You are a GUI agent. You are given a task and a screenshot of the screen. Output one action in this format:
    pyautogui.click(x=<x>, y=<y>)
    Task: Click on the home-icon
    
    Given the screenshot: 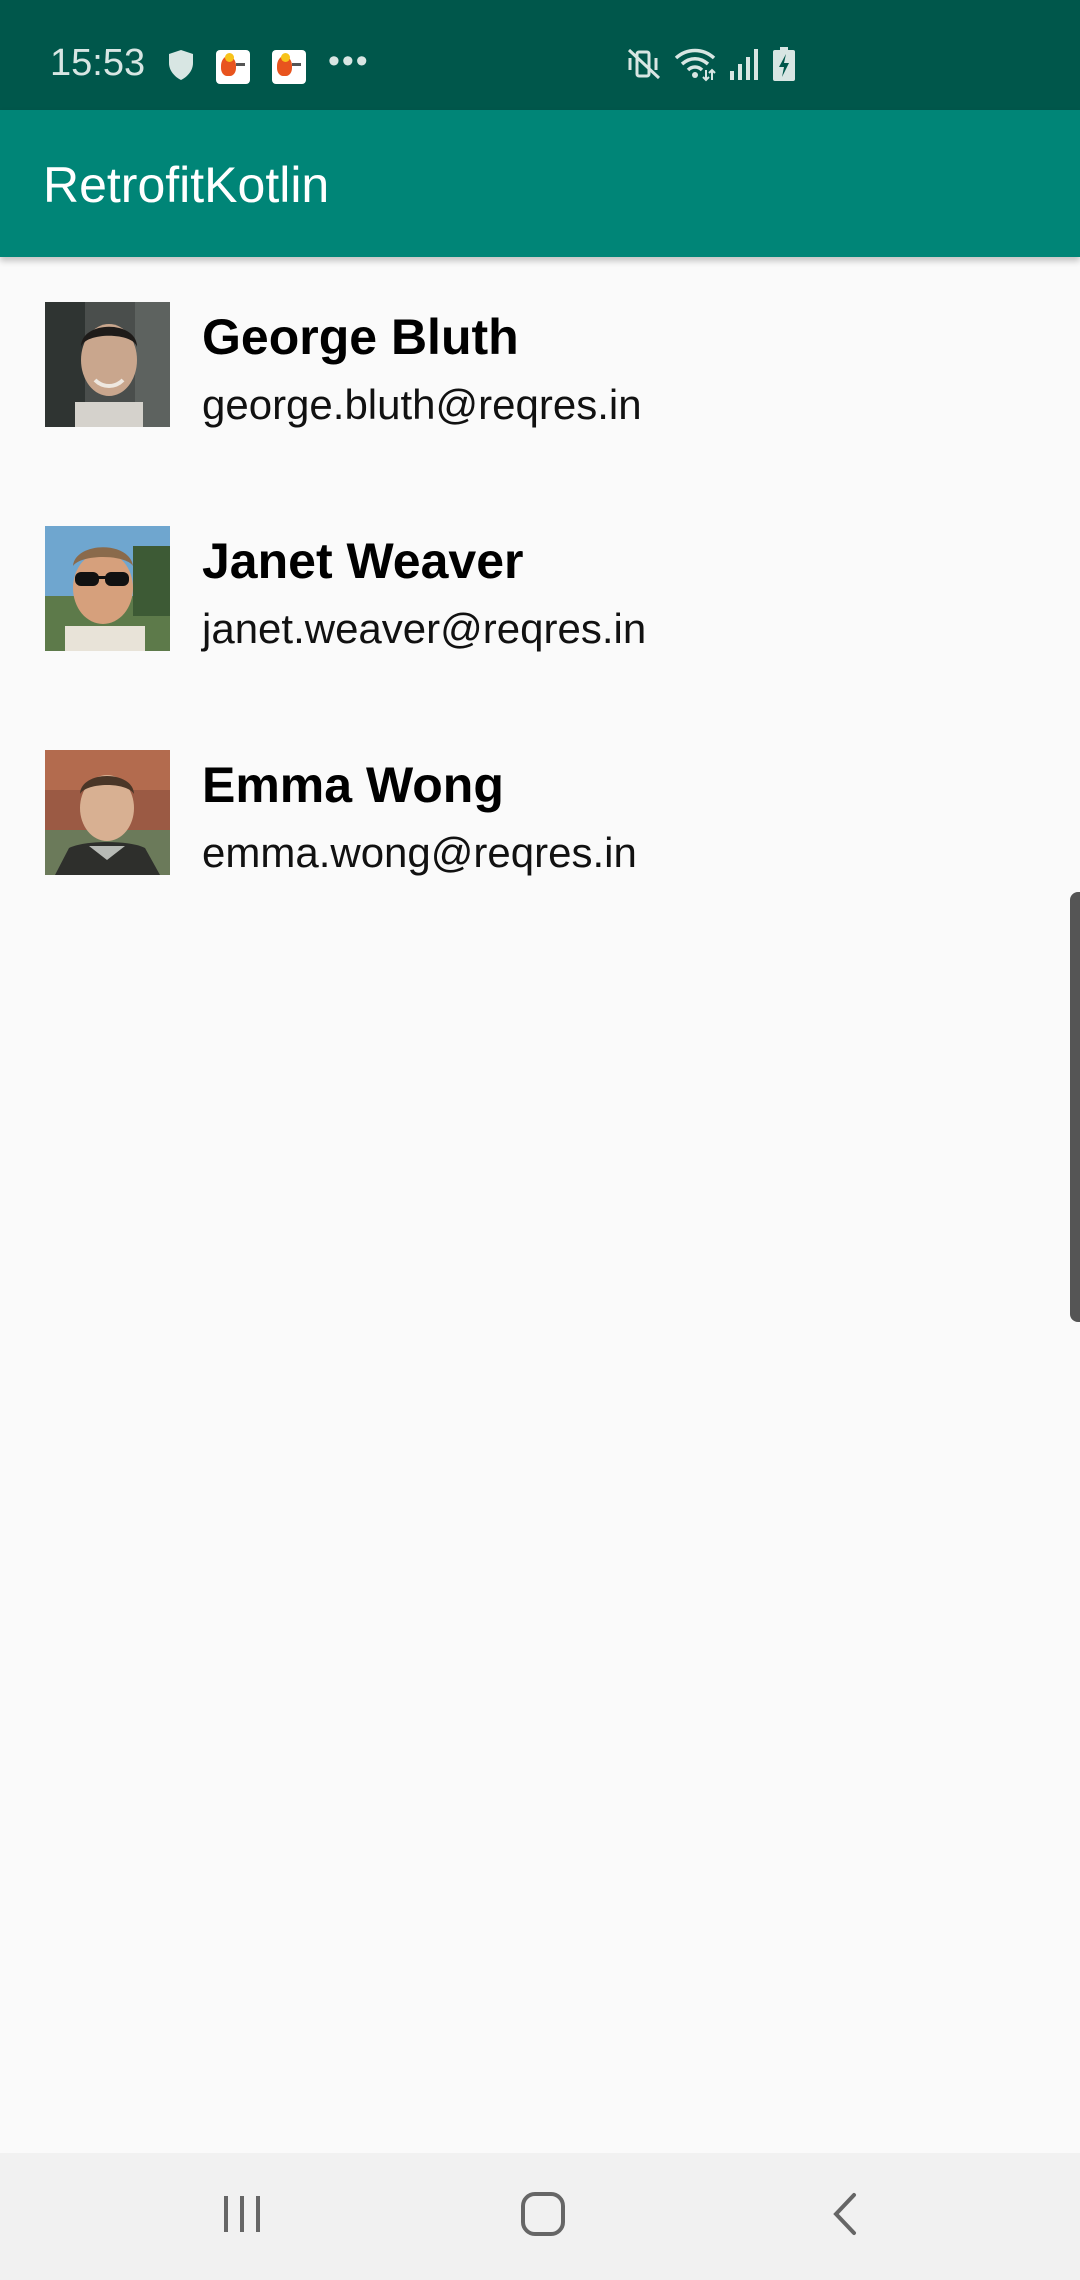 What is the action you would take?
    pyautogui.click(x=543, y=2216)
    